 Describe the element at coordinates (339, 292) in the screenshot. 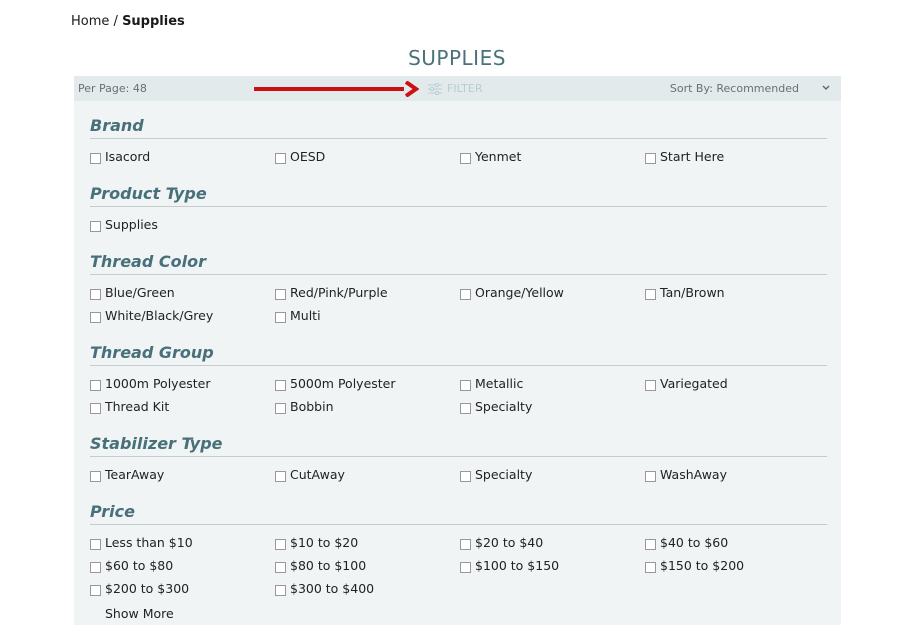

I see `option-label: Red/Pink/Purple` at that location.